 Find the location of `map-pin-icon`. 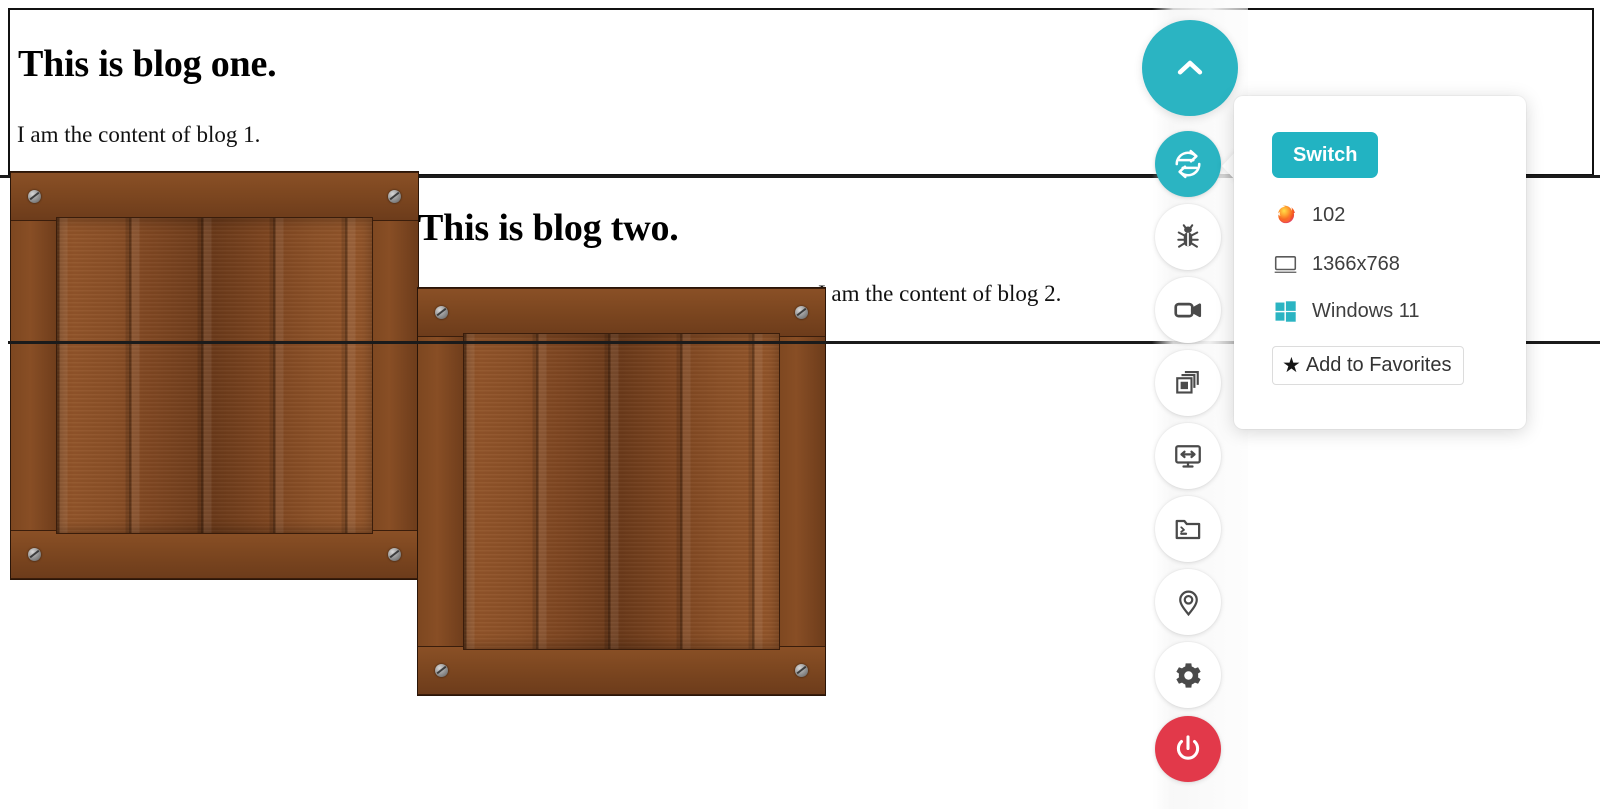

map-pin-icon is located at coordinates (1188, 602).